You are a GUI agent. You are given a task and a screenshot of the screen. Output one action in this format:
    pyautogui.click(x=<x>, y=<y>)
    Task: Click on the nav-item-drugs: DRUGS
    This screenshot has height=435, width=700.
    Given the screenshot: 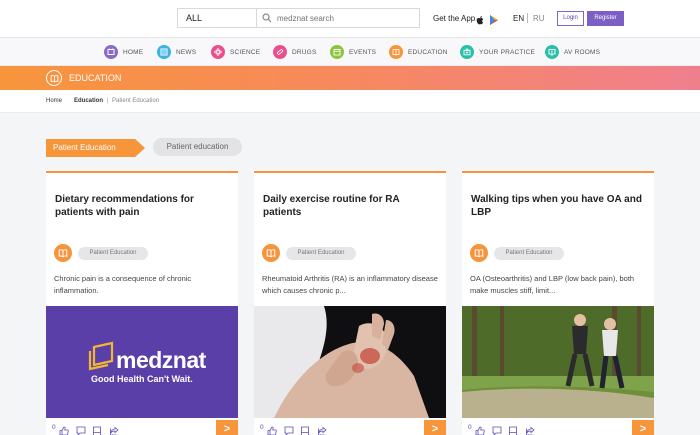 What is the action you would take?
    pyautogui.click(x=294, y=52)
    